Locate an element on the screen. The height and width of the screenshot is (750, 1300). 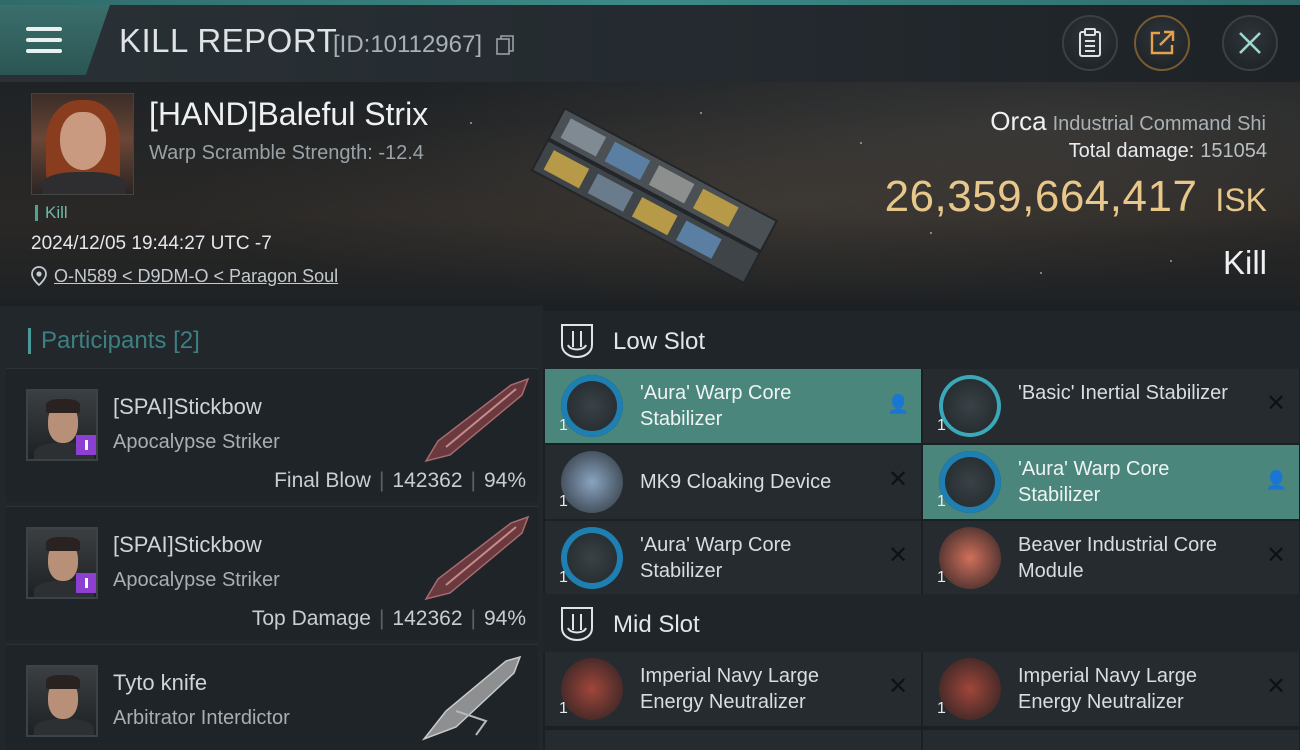
mid-slot-header: Mid Slot is located at coordinates (921, 623).